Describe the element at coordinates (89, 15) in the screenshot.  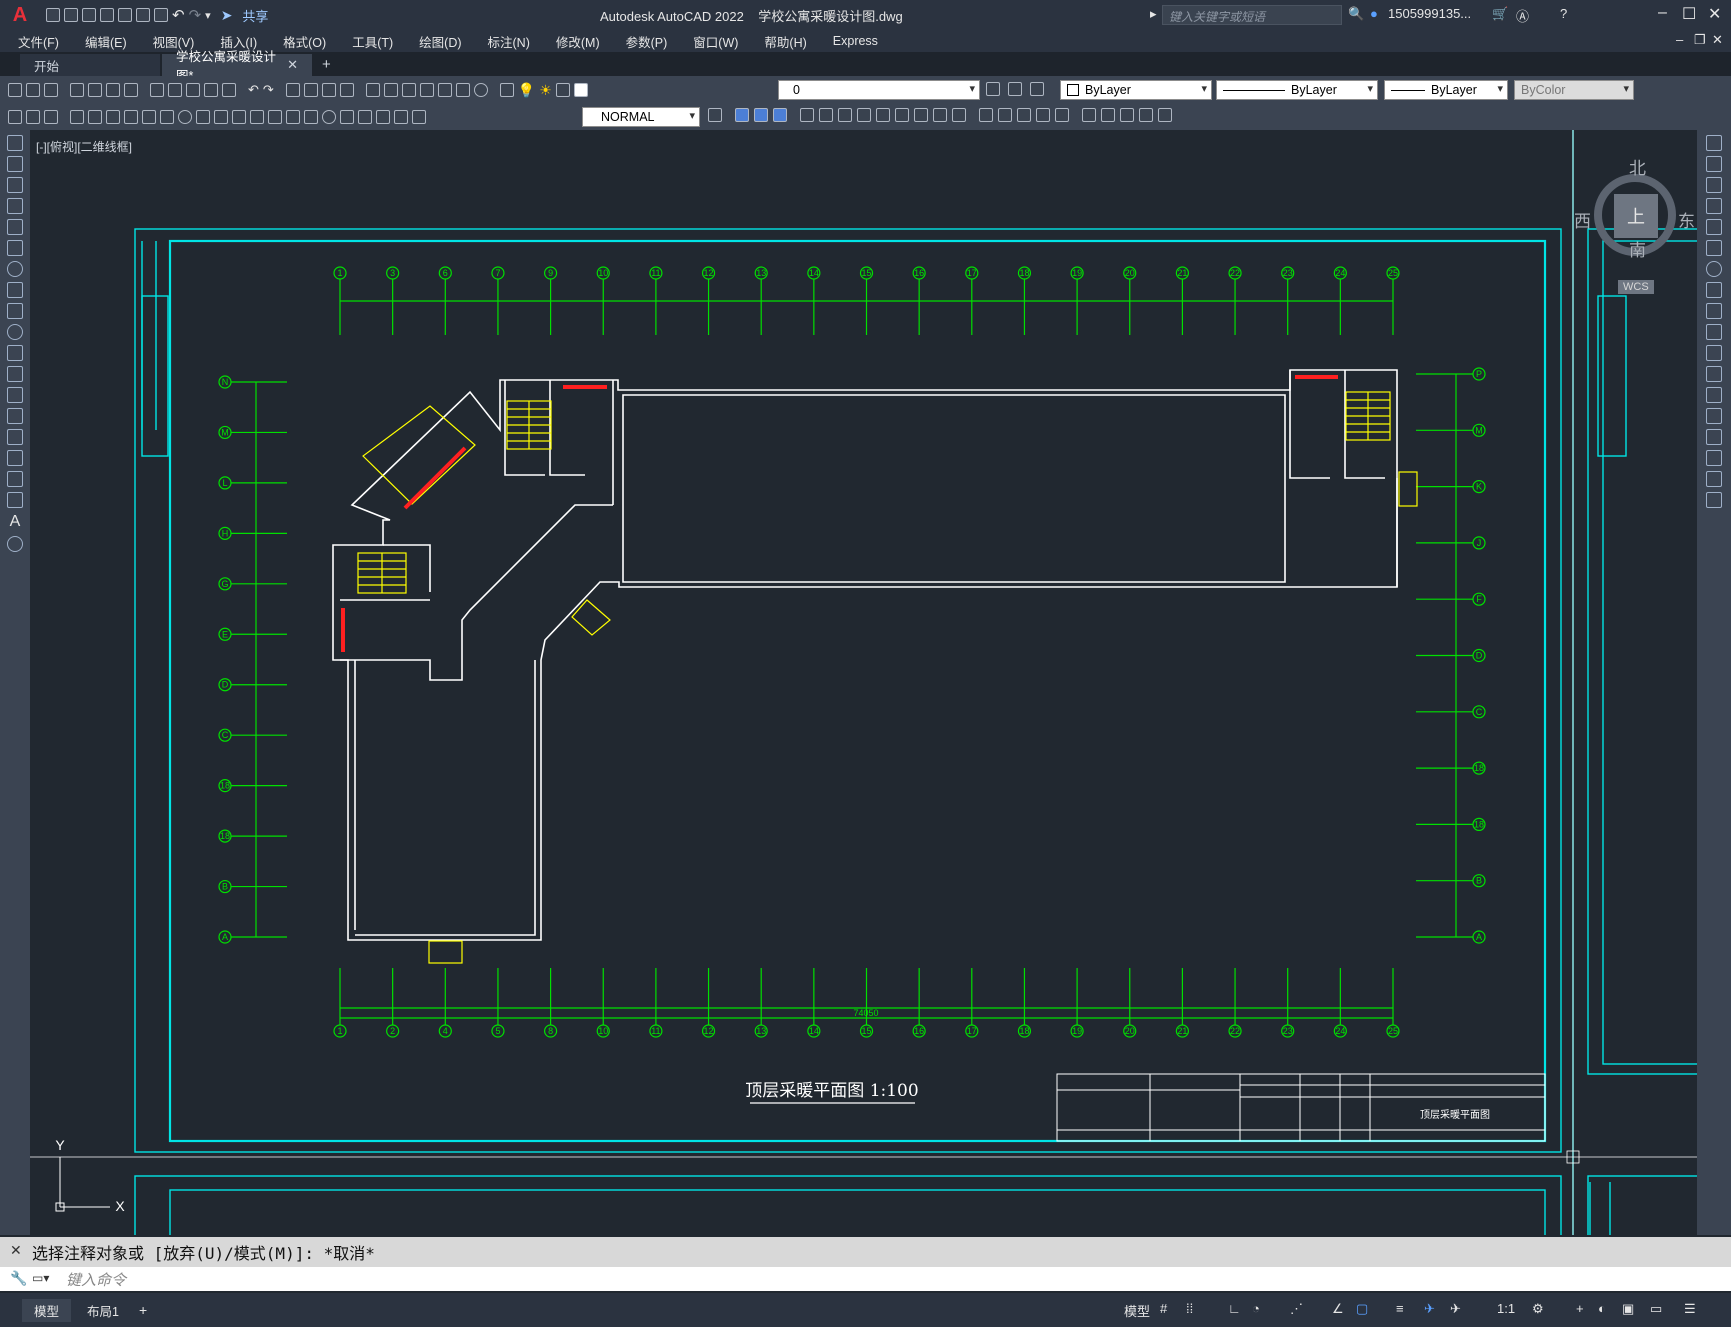
I see `save-icon` at that location.